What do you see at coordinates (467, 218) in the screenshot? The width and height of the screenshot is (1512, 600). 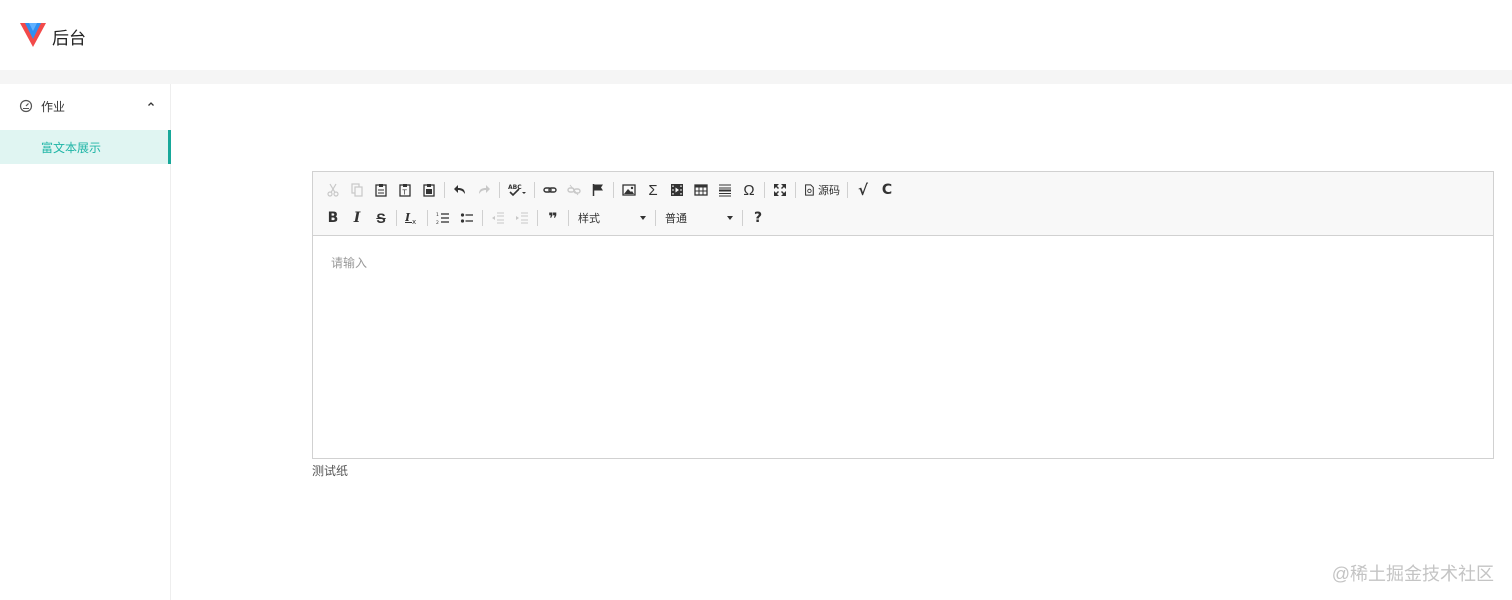 I see `bulleted-list-icon` at bounding box center [467, 218].